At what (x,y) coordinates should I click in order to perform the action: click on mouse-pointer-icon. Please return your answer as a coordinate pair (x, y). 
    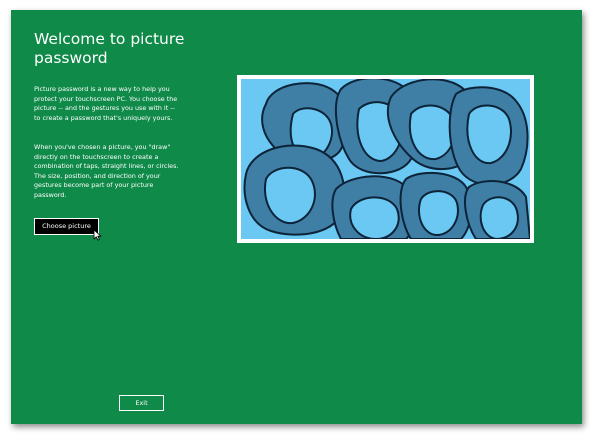
    Looking at the image, I should click on (97, 235).